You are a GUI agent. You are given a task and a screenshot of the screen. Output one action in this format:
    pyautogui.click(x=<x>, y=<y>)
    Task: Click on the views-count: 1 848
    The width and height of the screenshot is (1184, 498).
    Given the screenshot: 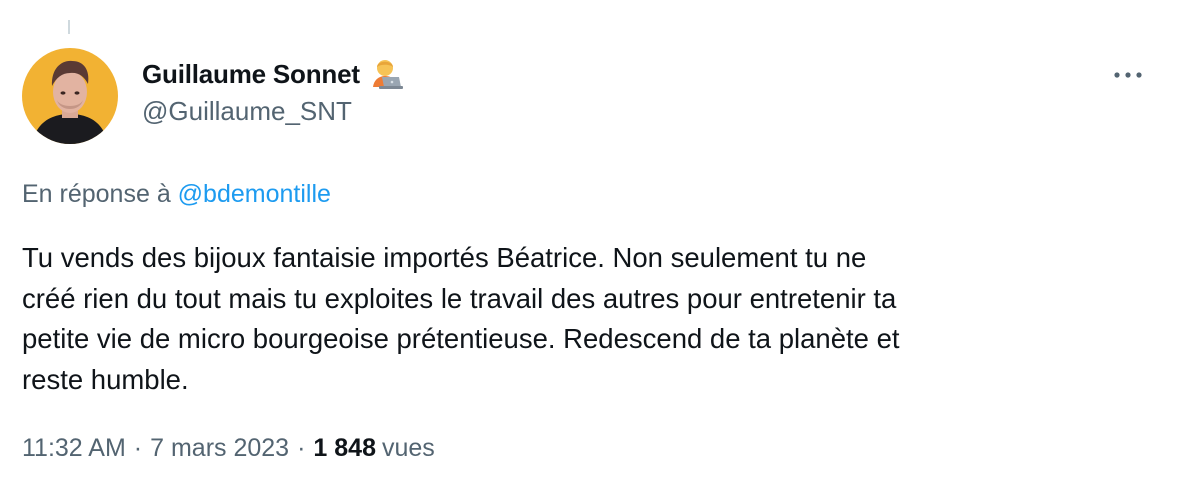 What is the action you would take?
    pyautogui.click(x=344, y=448)
    